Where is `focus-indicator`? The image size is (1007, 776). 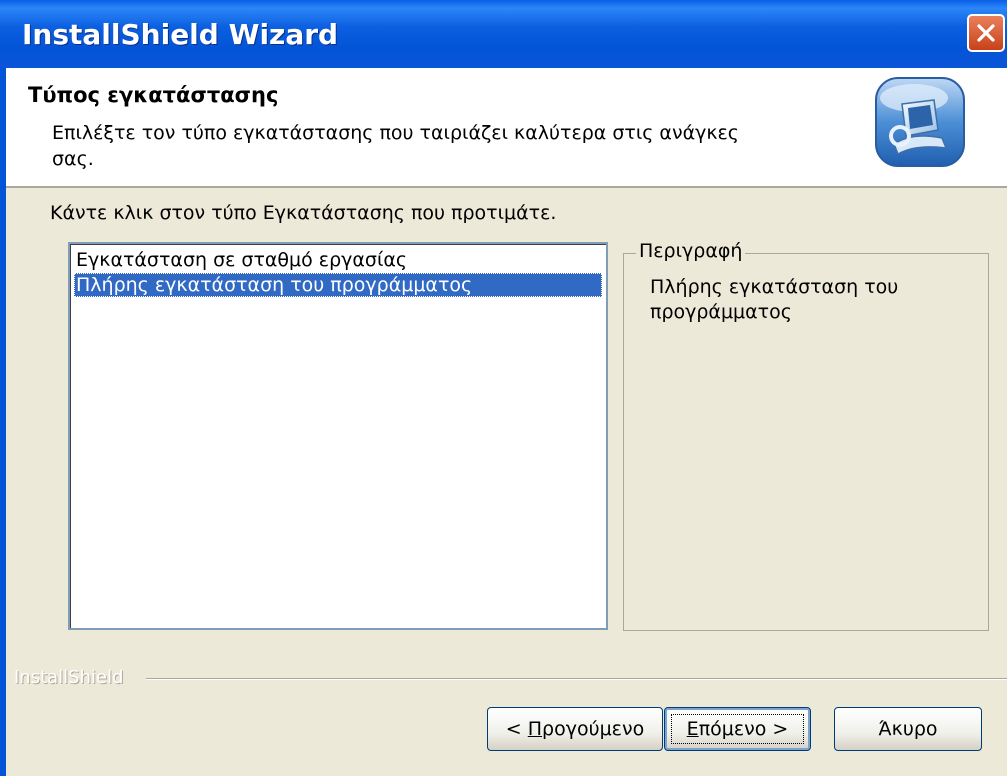
focus-indicator is located at coordinates (737, 729).